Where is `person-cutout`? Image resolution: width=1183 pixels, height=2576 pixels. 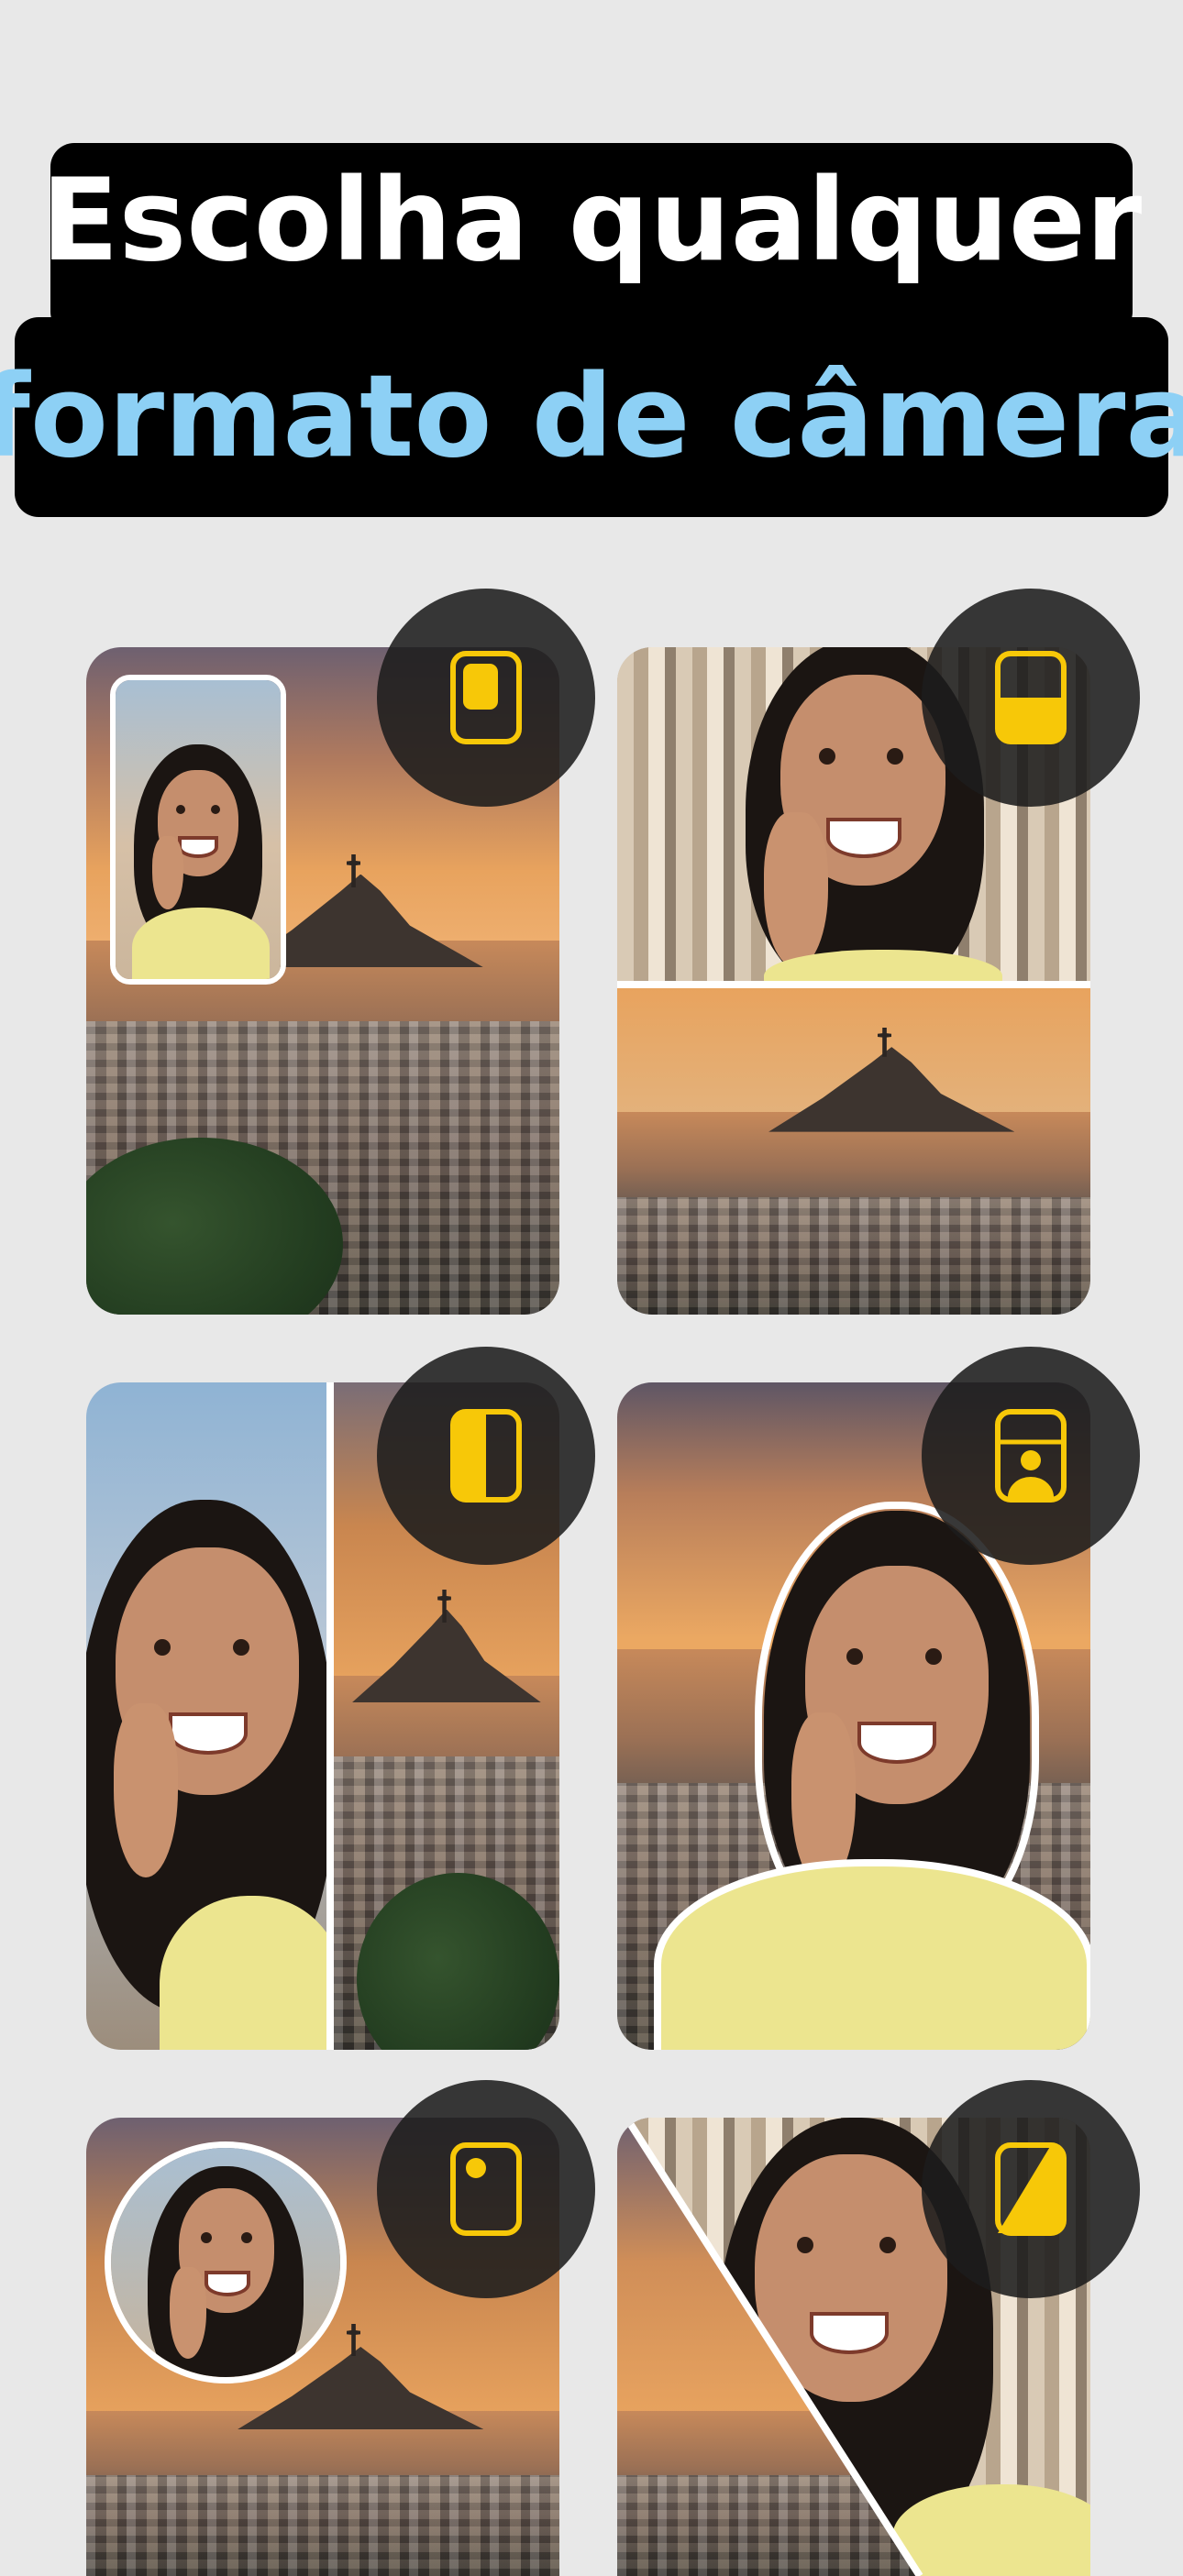 person-cutout is located at coordinates (872, 1776).